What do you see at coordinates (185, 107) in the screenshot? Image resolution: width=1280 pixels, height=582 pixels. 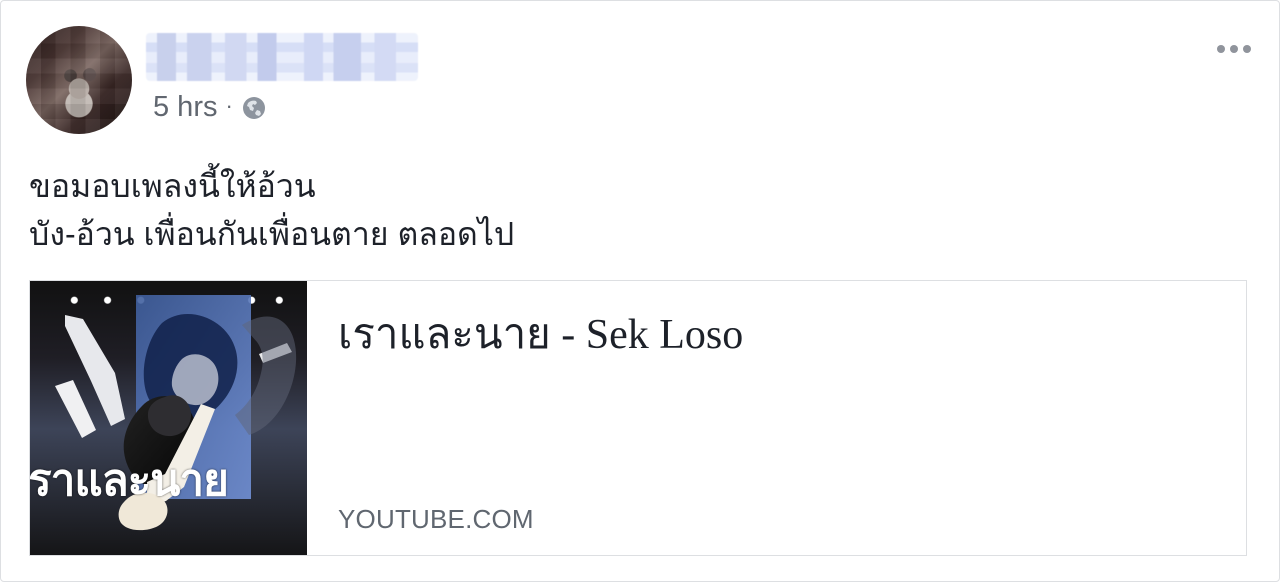 I see `post-timestamp: 5 hrs` at bounding box center [185, 107].